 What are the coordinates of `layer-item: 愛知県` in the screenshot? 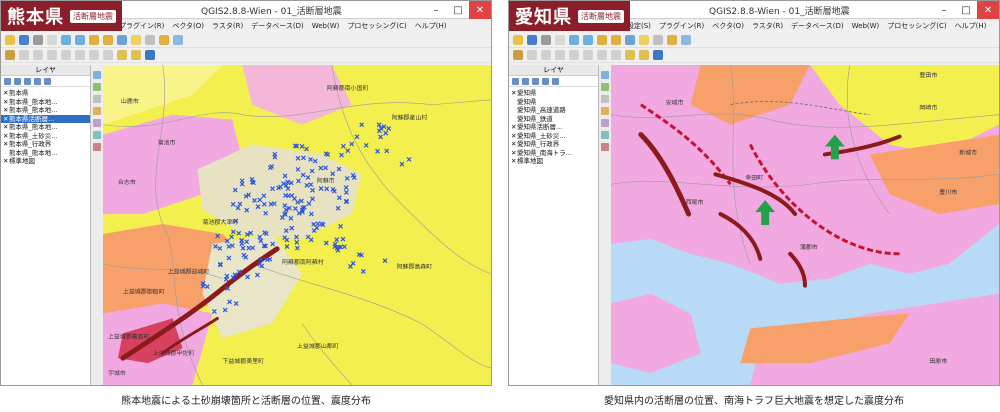 It's located at (553, 102).